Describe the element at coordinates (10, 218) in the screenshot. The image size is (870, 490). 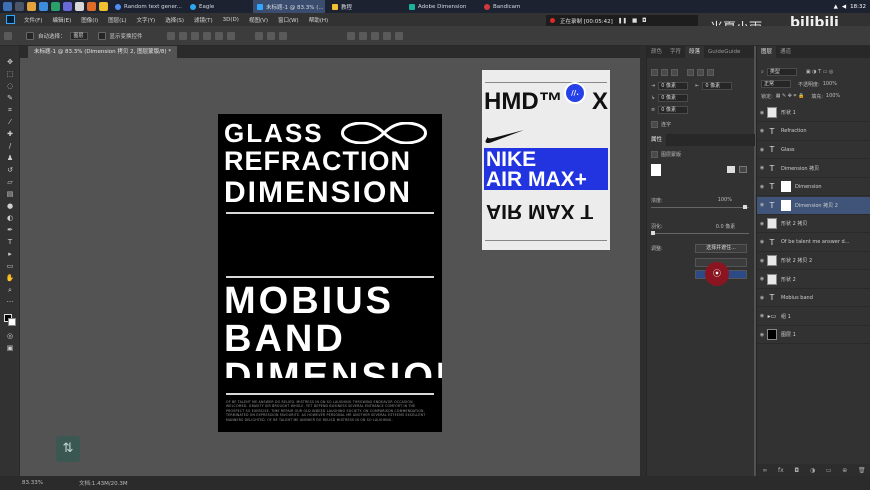
I see `dodge-tool-icon: ◐` at that location.